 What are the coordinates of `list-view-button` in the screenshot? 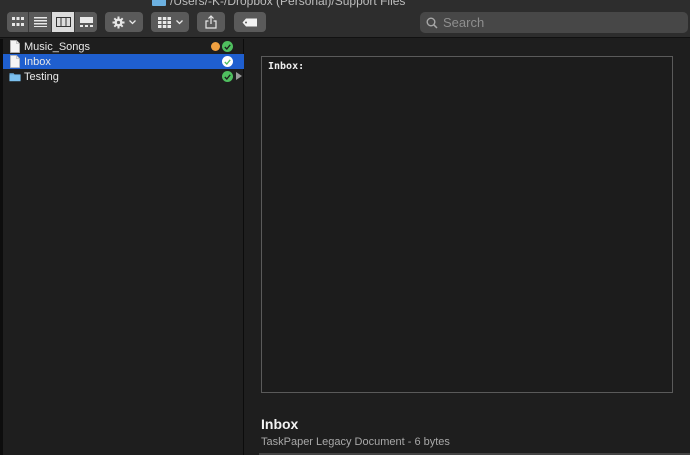 It's located at (40, 22).